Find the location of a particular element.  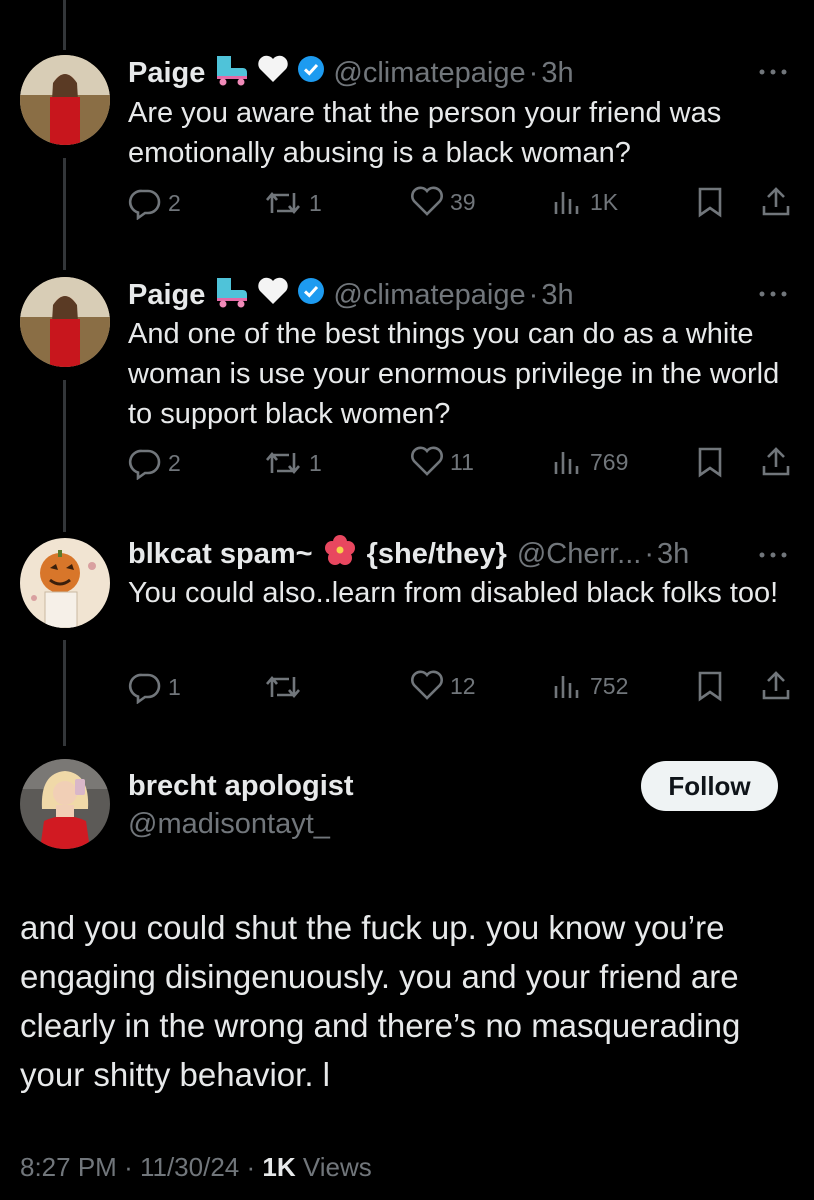

like-button: 11 is located at coordinates (442, 462).